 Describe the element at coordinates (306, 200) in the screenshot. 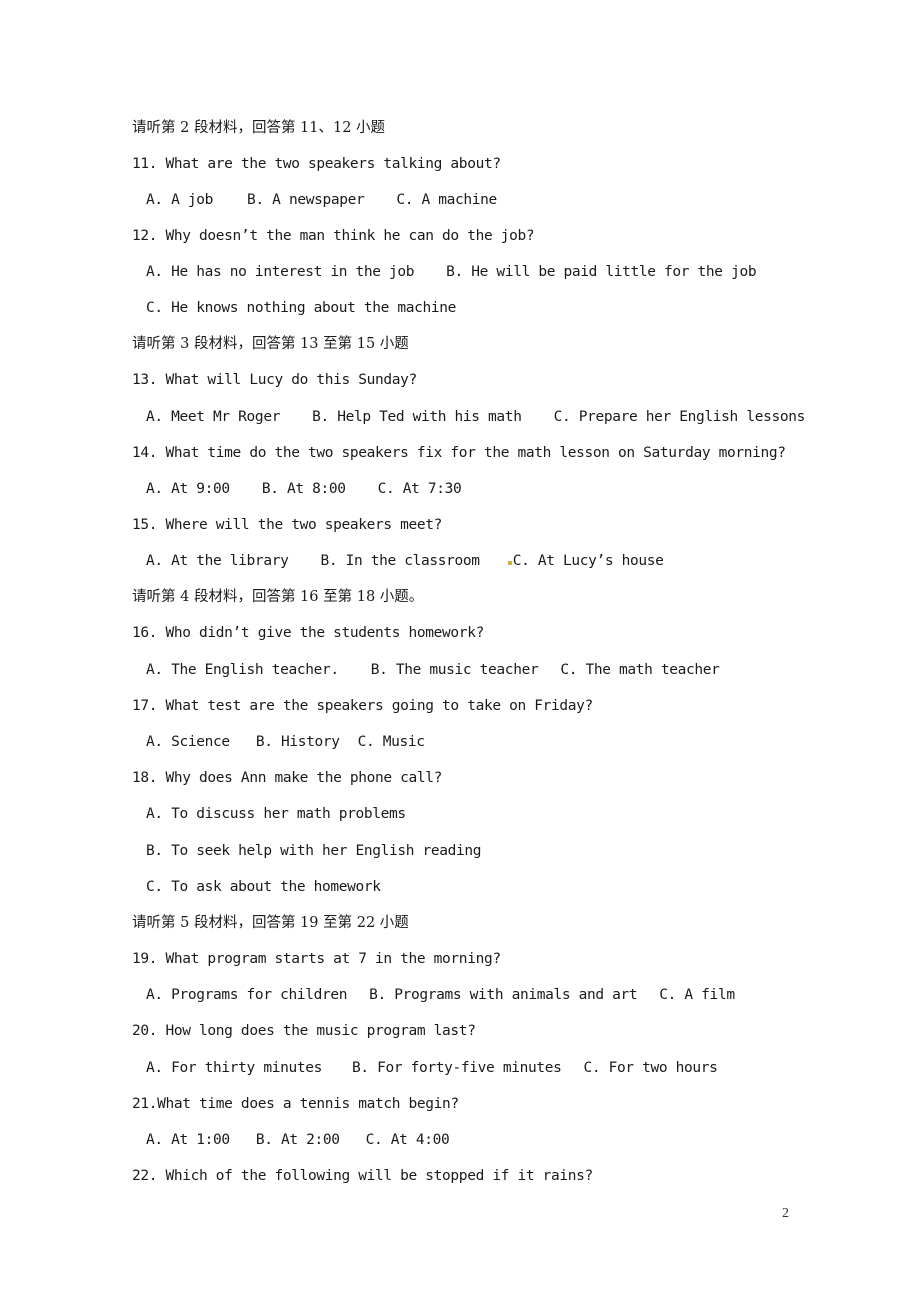

I see `option-b: B. A newspaper` at that location.